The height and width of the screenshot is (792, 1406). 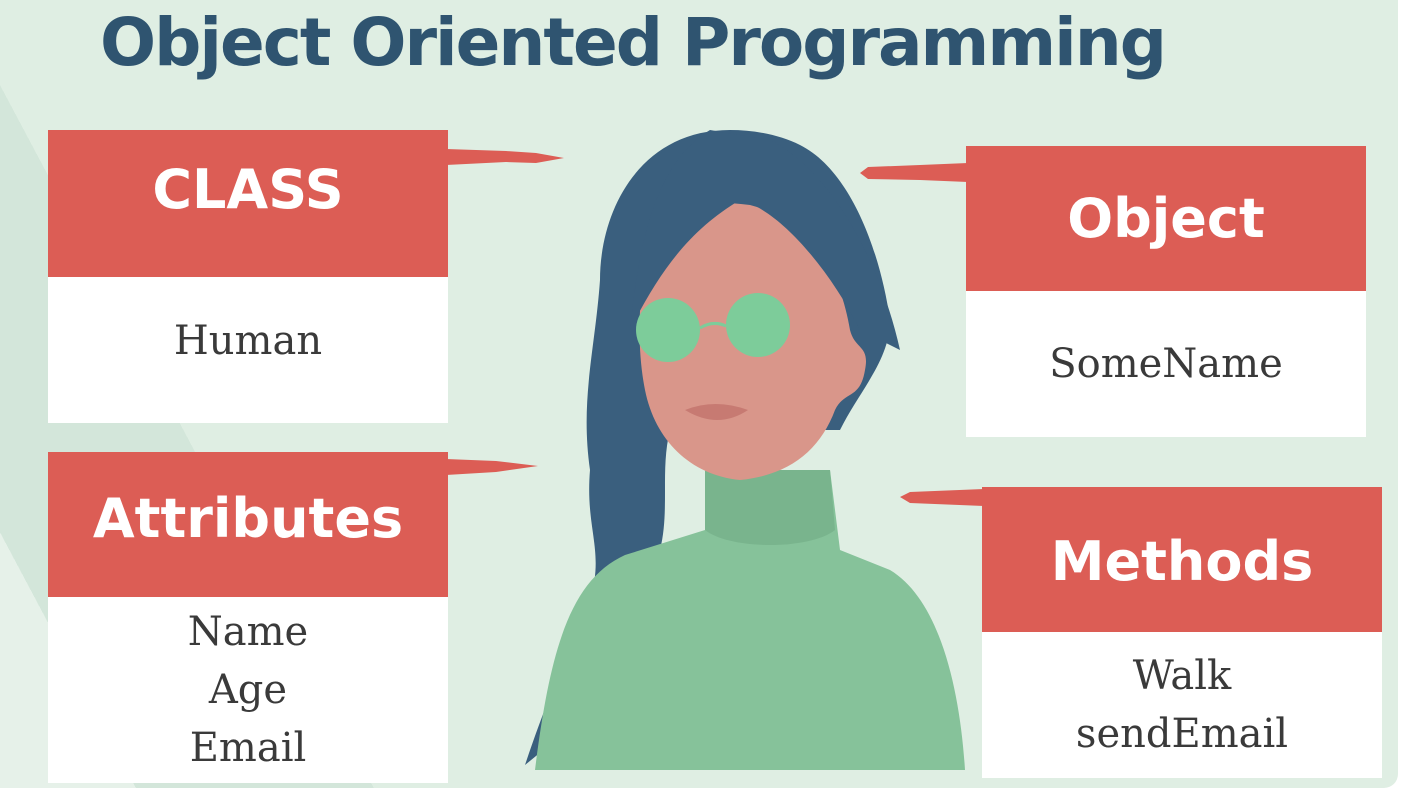 I want to click on glasses-left-lens, so click(x=668, y=330).